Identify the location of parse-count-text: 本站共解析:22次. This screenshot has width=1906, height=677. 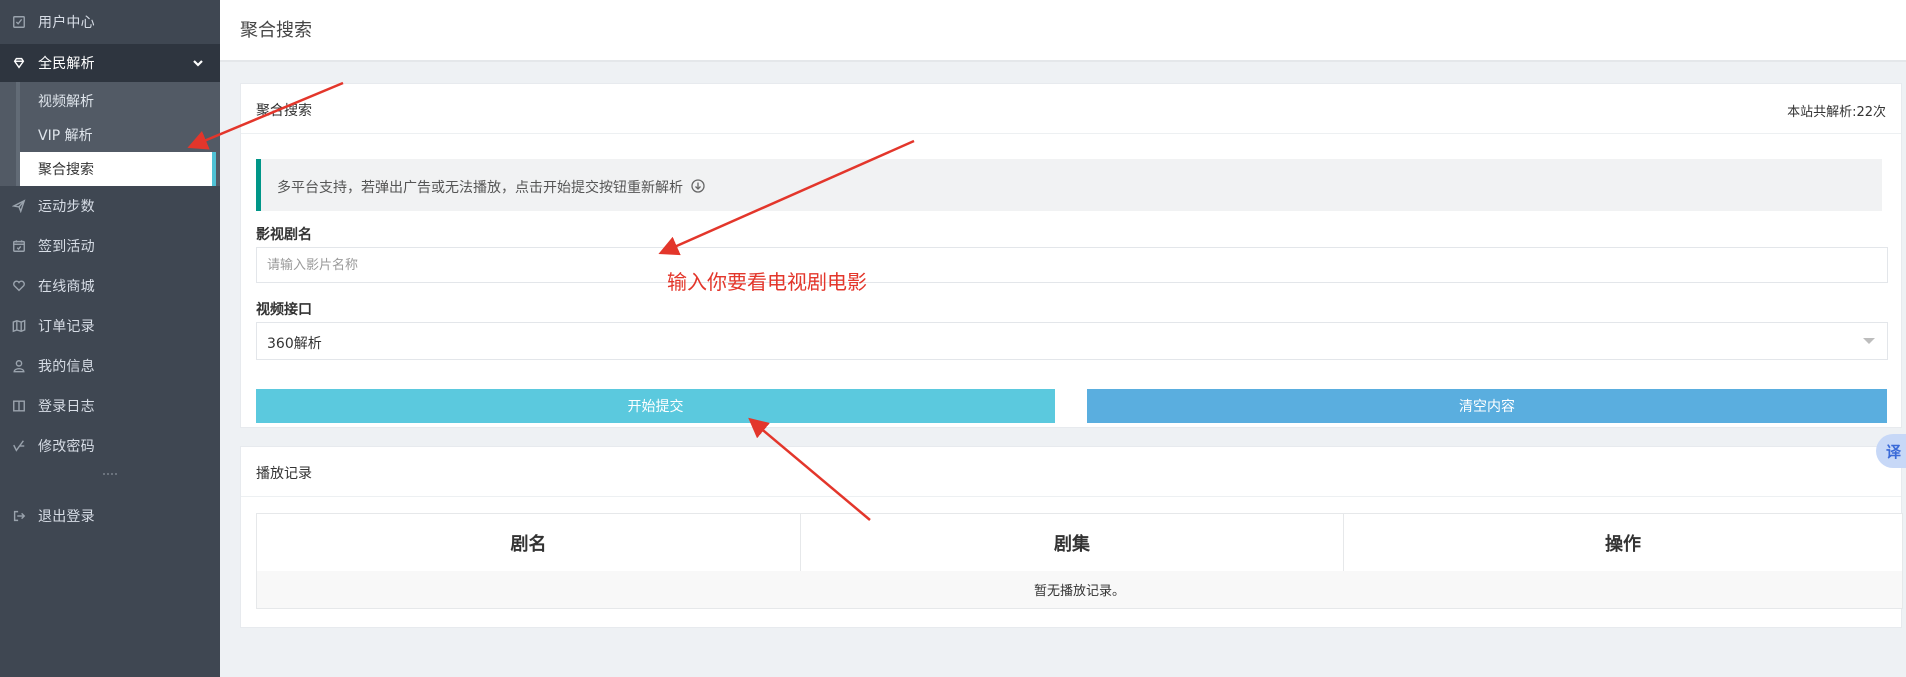
(1836, 112).